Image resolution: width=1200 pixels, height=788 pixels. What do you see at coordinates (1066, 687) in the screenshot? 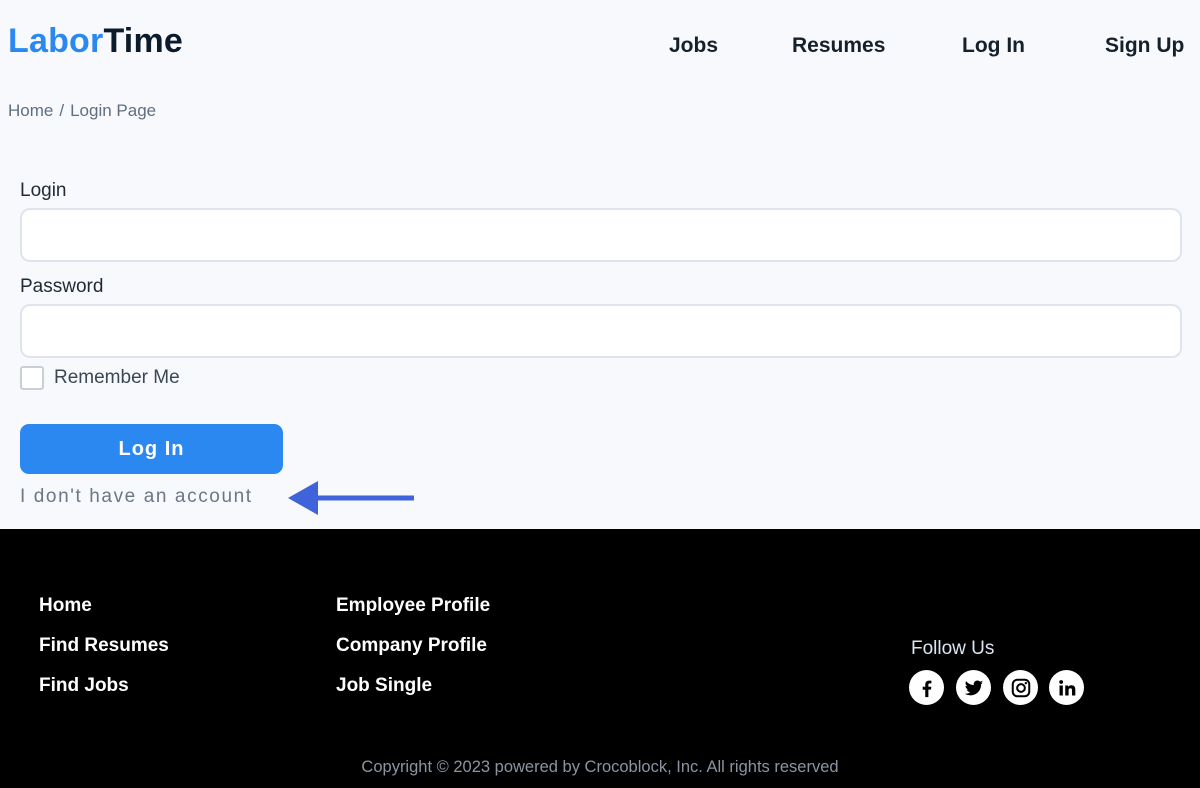
I see `linkedin-icon` at bounding box center [1066, 687].